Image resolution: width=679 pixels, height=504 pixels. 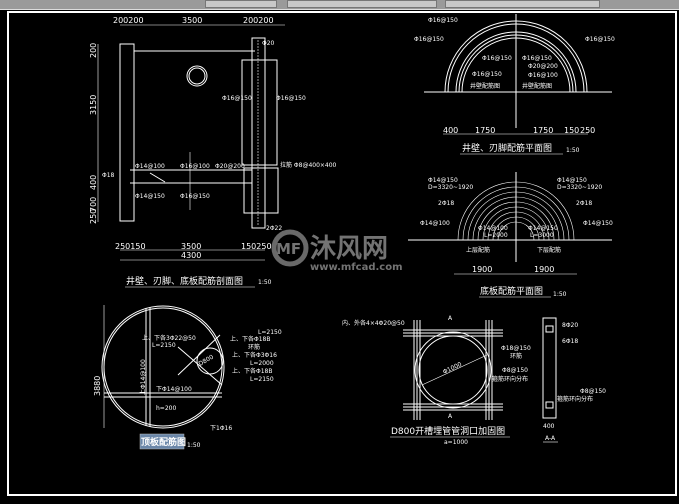 I want to click on watermark: MF 沐风网 www.mfcad.com, so click(x=337, y=251).